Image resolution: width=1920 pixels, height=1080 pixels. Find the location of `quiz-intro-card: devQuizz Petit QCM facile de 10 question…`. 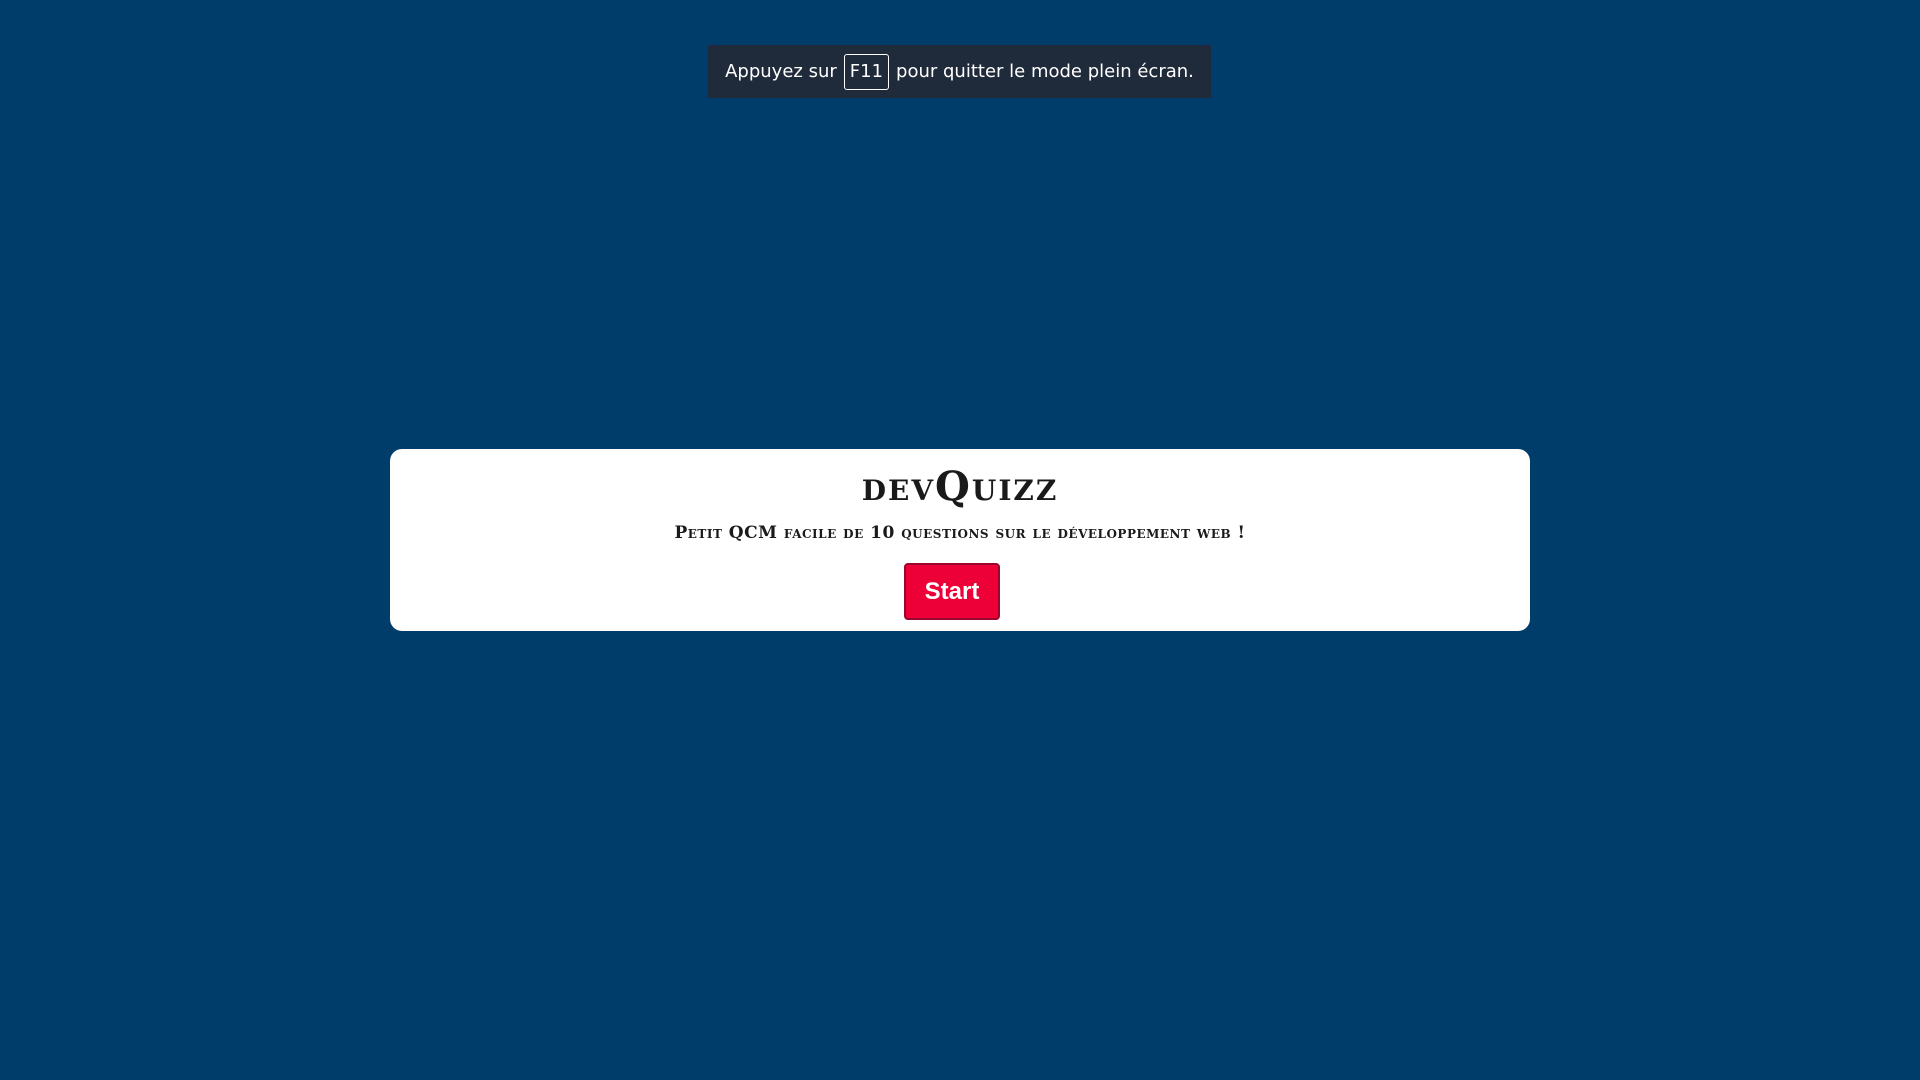

quiz-intro-card: devQuizz Petit QCM facile de 10 question… is located at coordinates (960, 540).